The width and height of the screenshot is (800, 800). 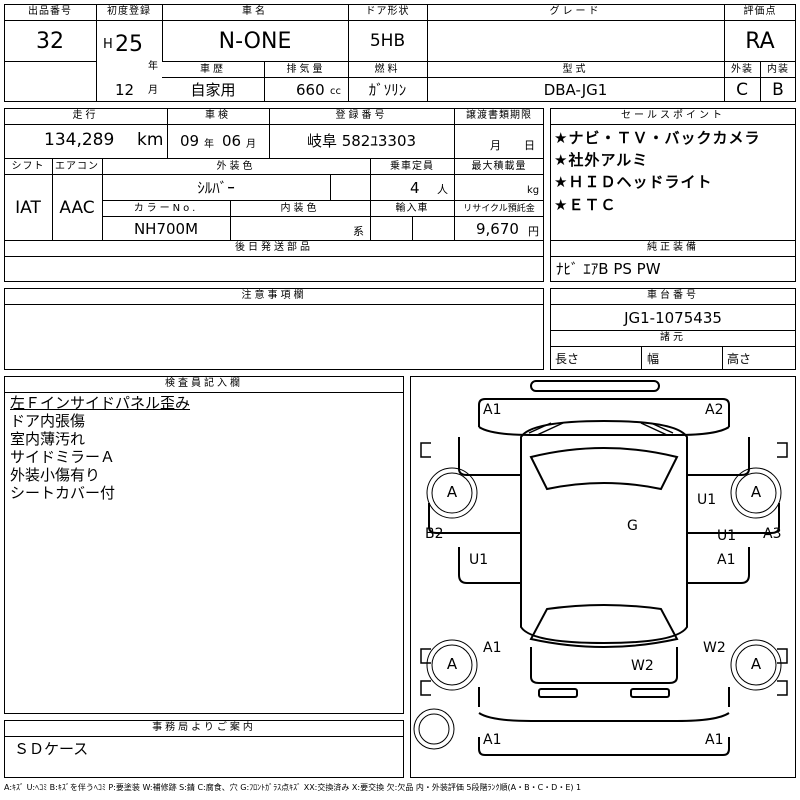 I want to click on inspection-year: 09, so click(x=190, y=141).